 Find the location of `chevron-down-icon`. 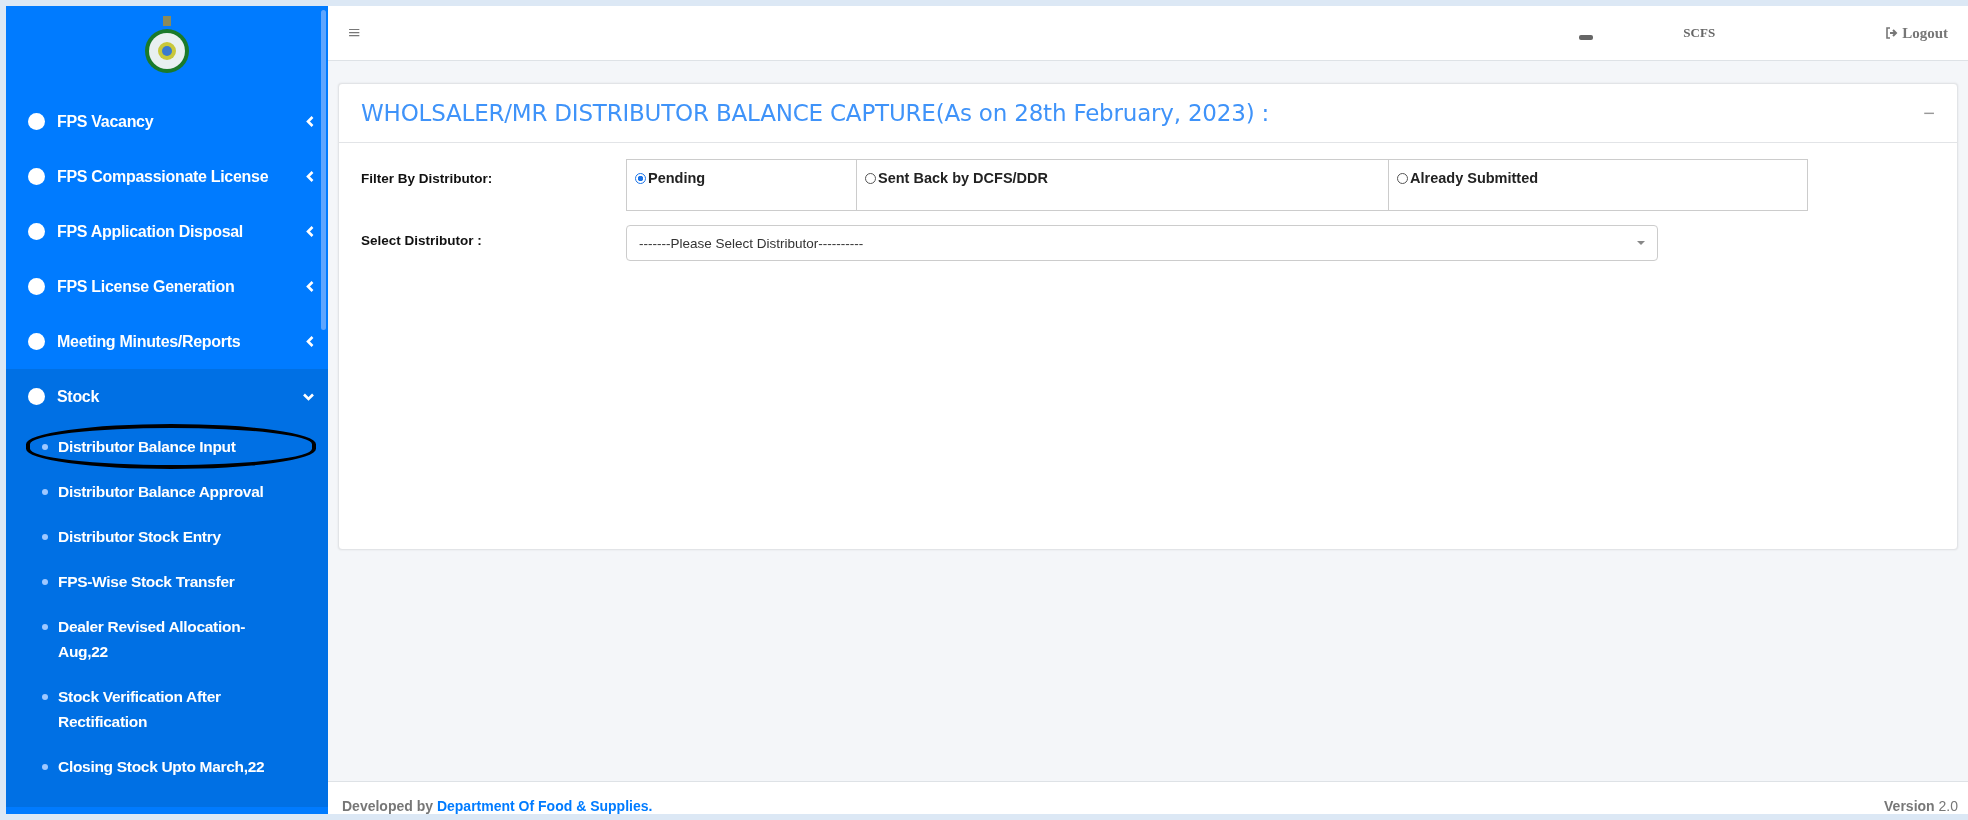

chevron-down-icon is located at coordinates (308, 396).